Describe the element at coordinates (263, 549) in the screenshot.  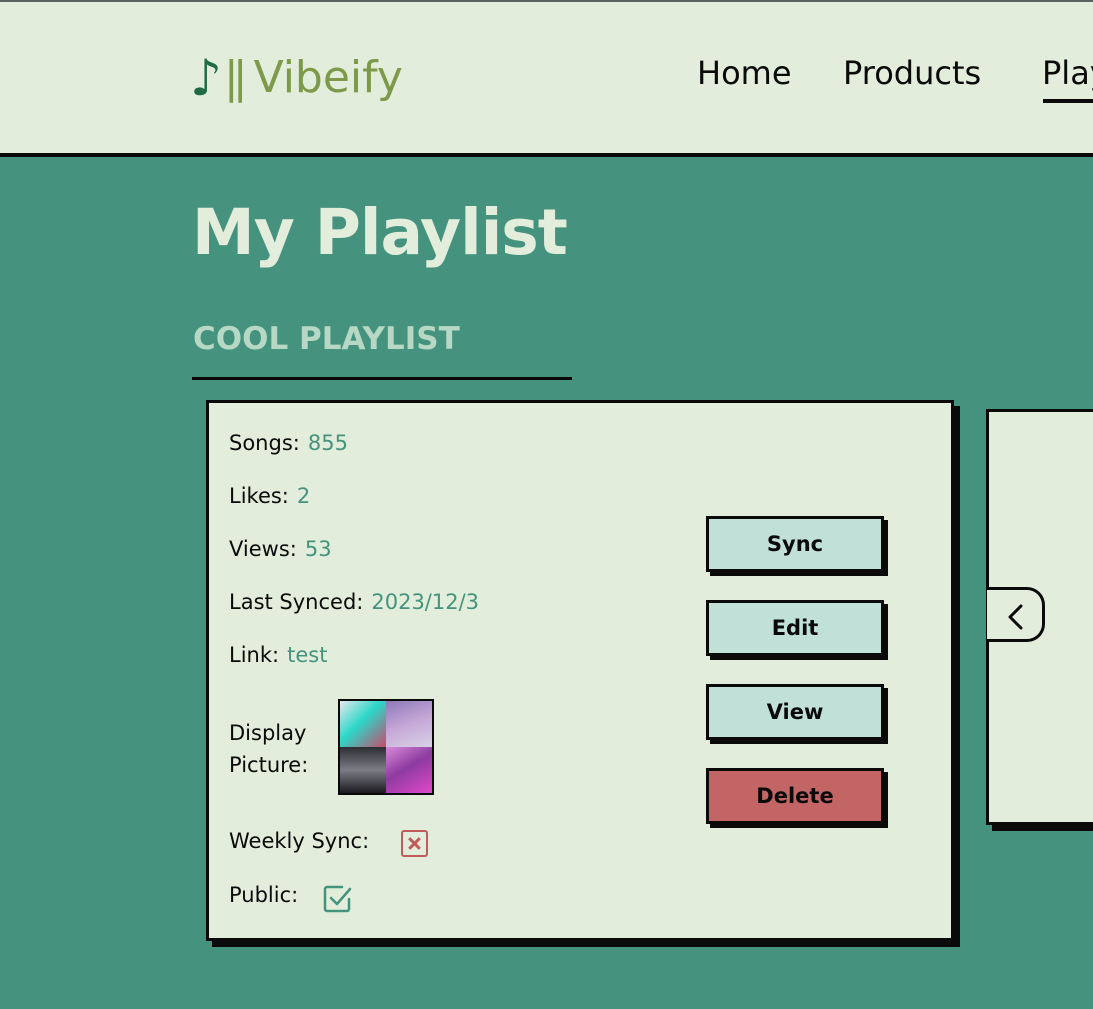
I see `views-label: Views:` at that location.